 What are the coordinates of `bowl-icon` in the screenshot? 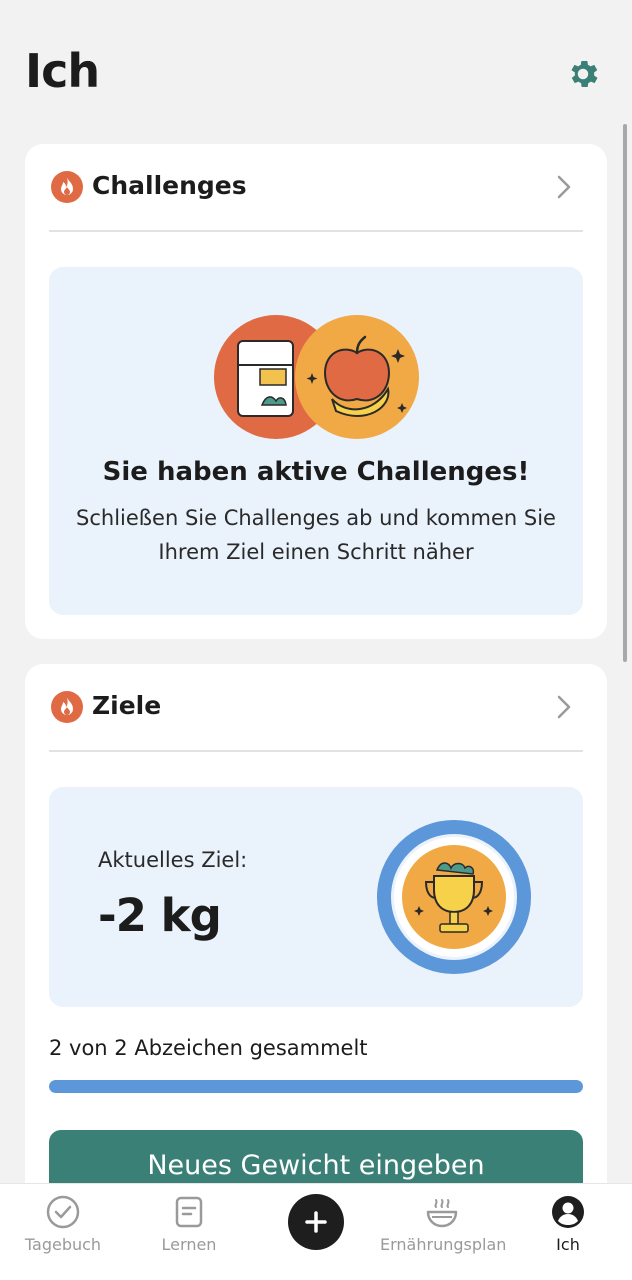 It's located at (442, 1213).